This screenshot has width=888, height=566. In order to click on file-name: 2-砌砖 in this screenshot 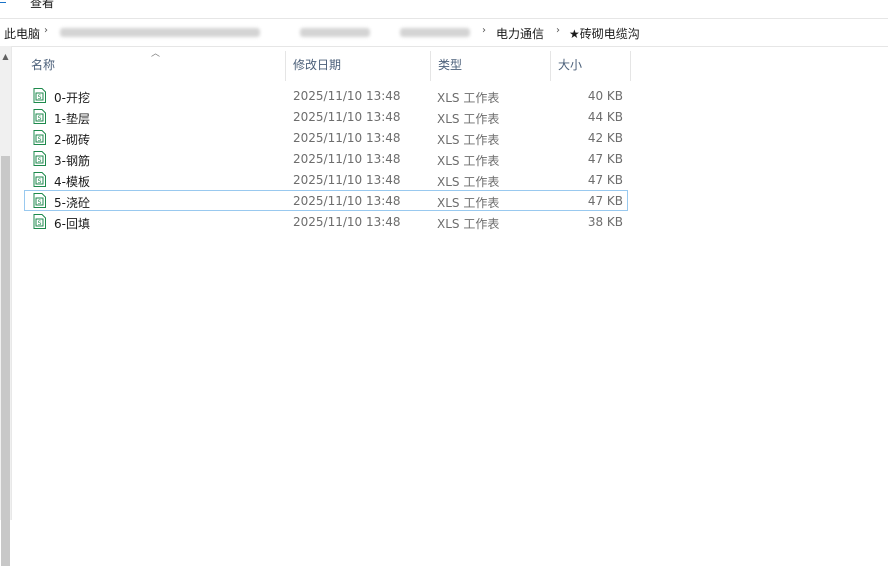, I will do `click(72, 139)`.